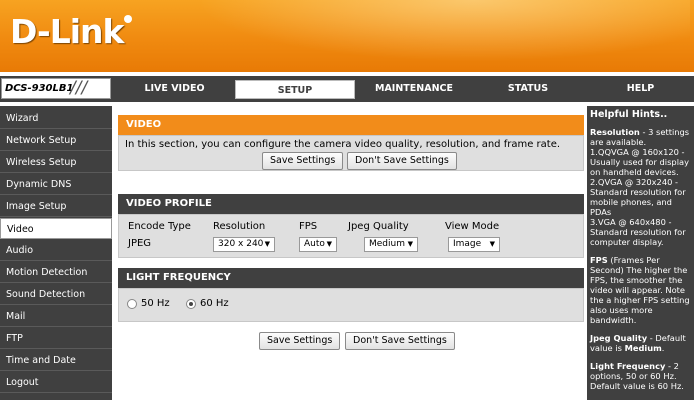  I want to click on radio-50hz, so click(132, 304).